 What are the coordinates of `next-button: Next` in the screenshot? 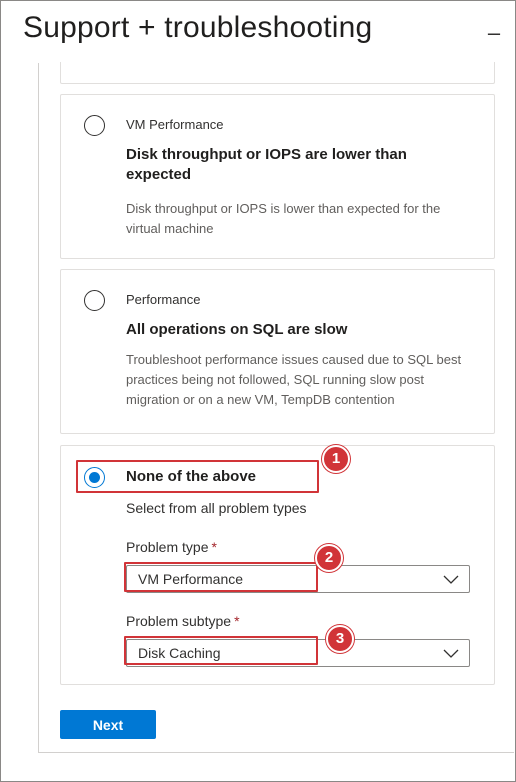 It's located at (108, 724).